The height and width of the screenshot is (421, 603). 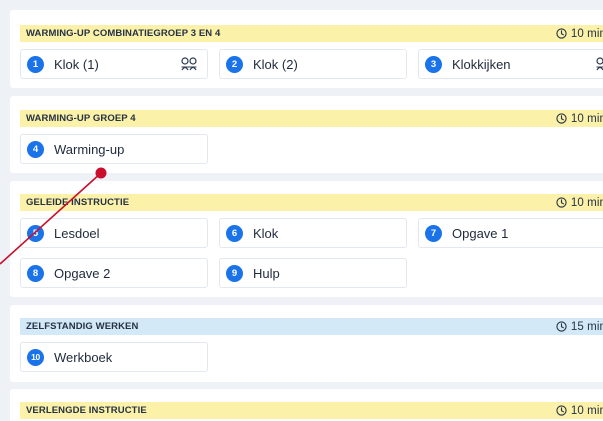 I want to click on activity-label: Lesdoel, so click(x=77, y=233).